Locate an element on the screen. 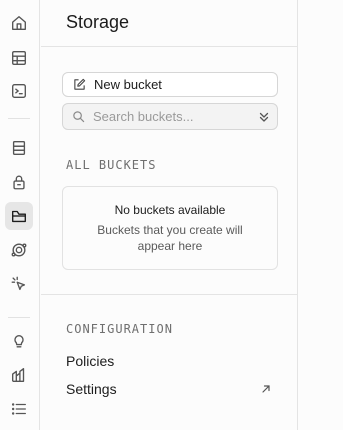 This screenshot has height=430, width=343. empty-title: No buckets available is located at coordinates (170, 210).